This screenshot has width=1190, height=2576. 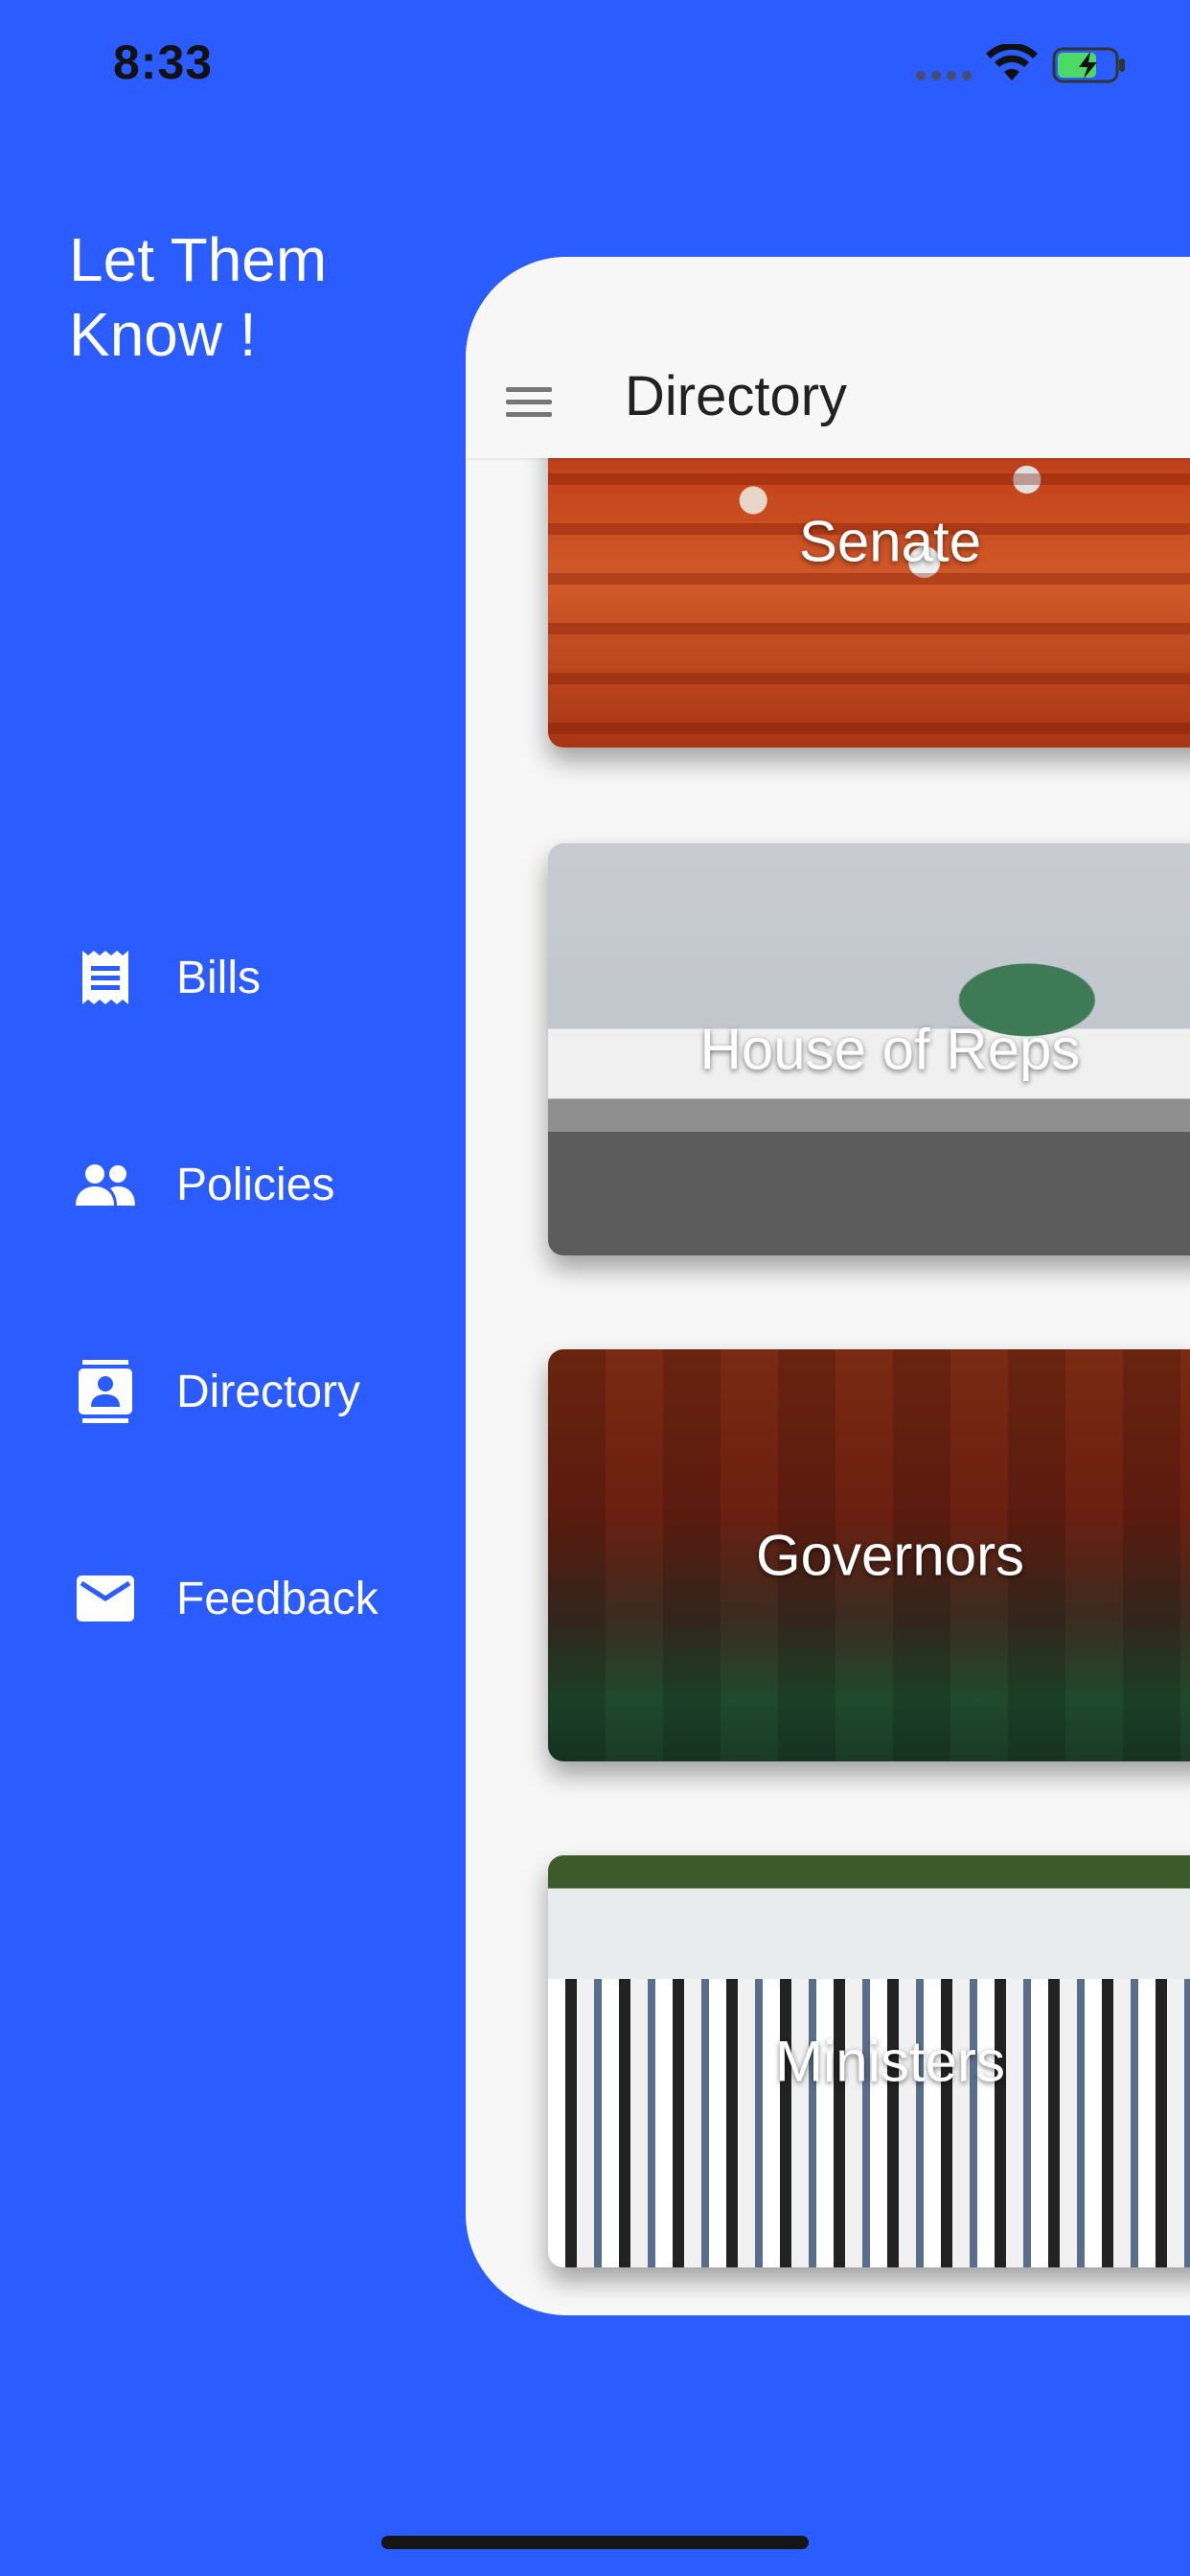 I want to click on card-ministers: Ministers, so click(x=869, y=2061).